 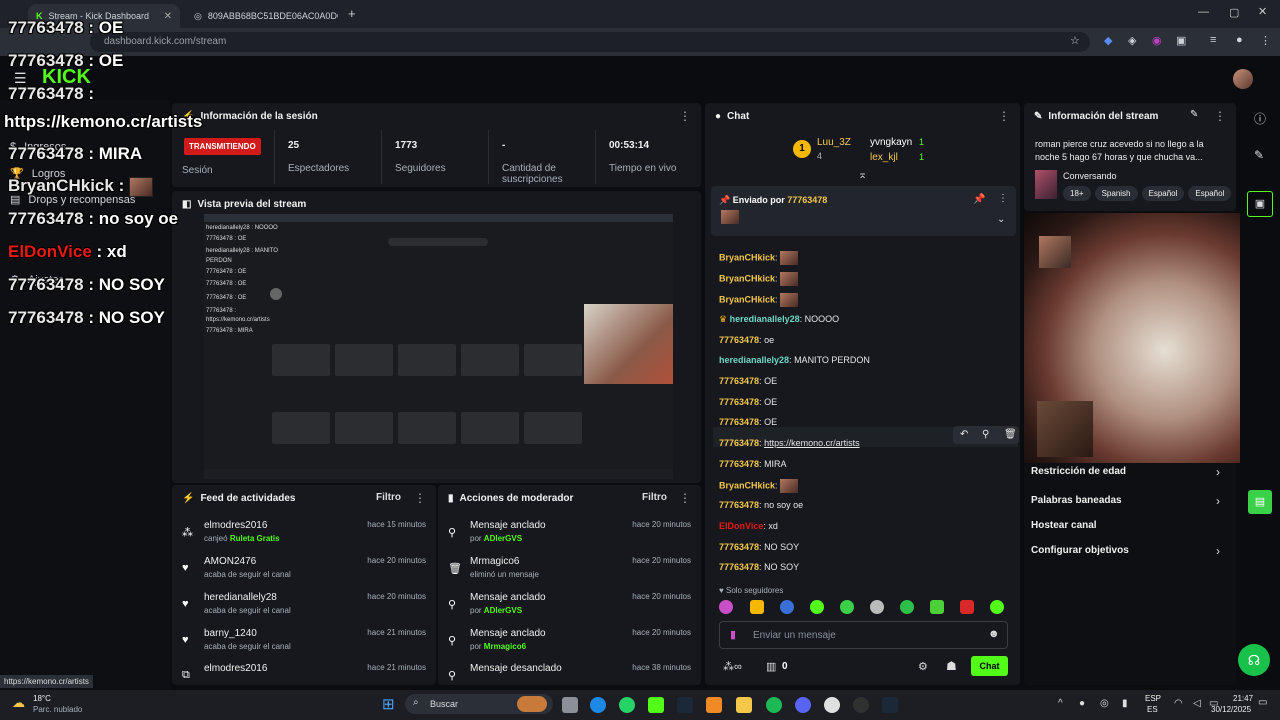 I want to click on edit-icon: ✎, so click(x=1194, y=114).